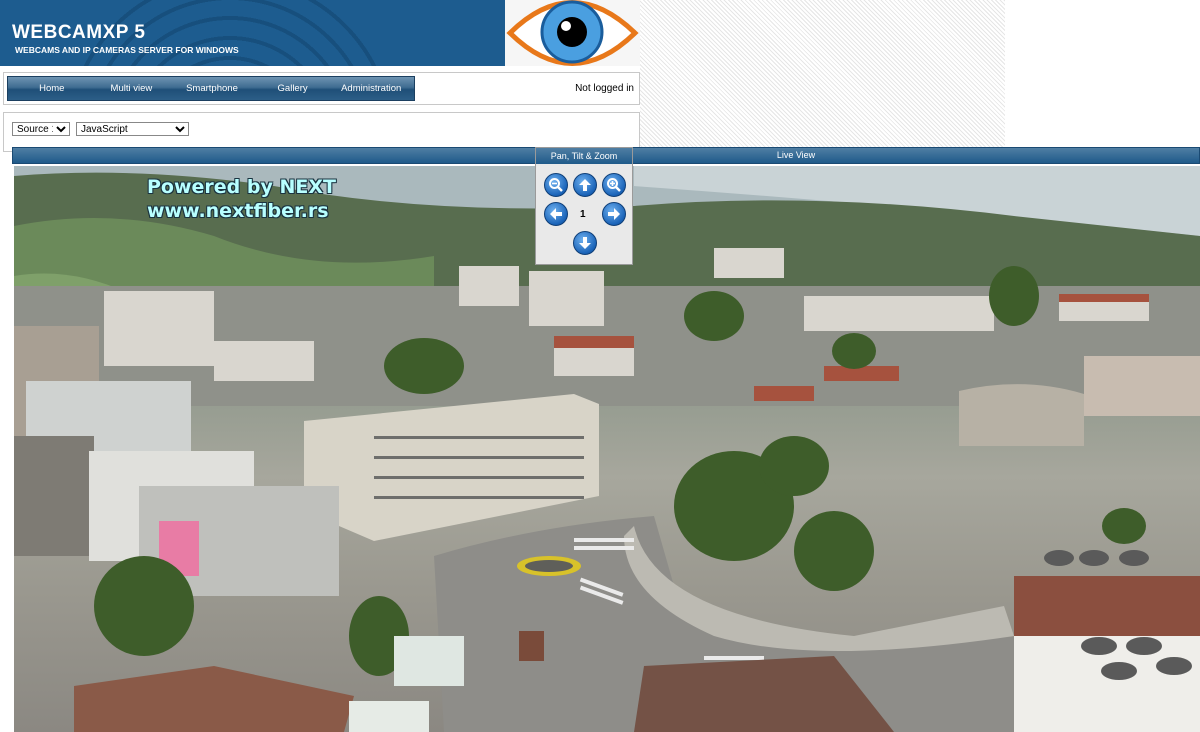 Image resolution: width=1200 pixels, height=732 pixels. What do you see at coordinates (241, 187) in the screenshot?
I see `overlay-line-1: Powered by NEXT` at bounding box center [241, 187].